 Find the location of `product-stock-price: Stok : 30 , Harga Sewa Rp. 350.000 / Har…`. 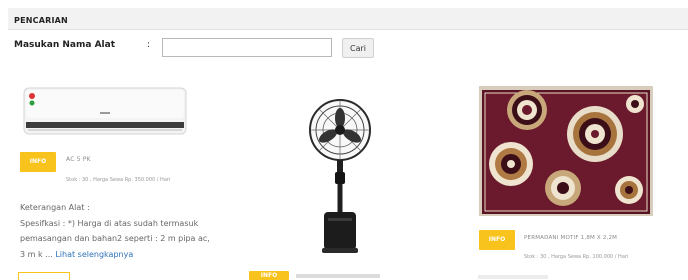

product-stock-price: Stok : 30 , Harga Sewa Rp. 350.000 / Har… is located at coordinates (118, 180).